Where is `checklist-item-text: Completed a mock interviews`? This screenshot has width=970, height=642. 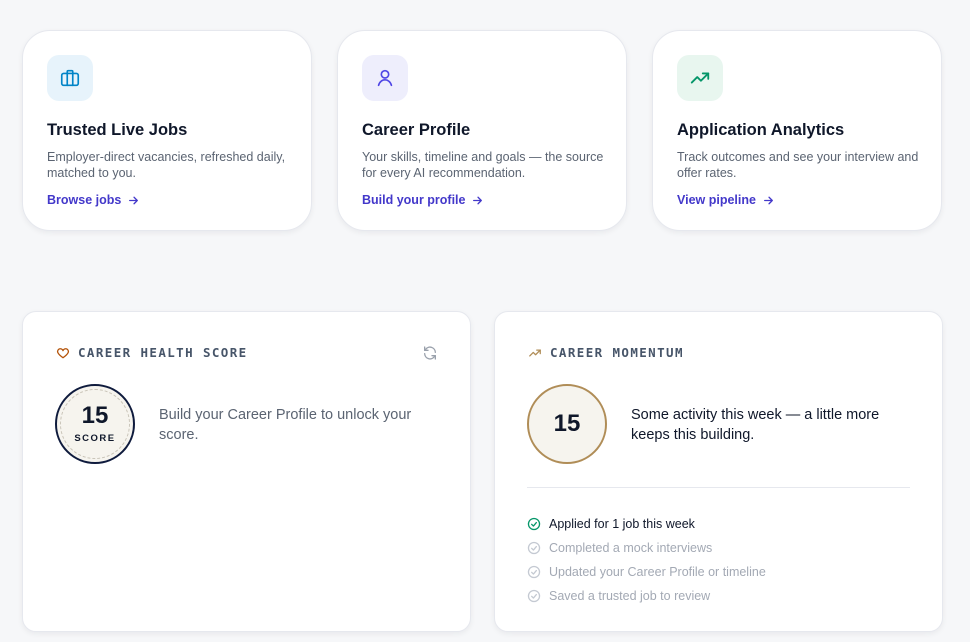
checklist-item-text: Completed a mock interviews is located at coordinates (631, 548).